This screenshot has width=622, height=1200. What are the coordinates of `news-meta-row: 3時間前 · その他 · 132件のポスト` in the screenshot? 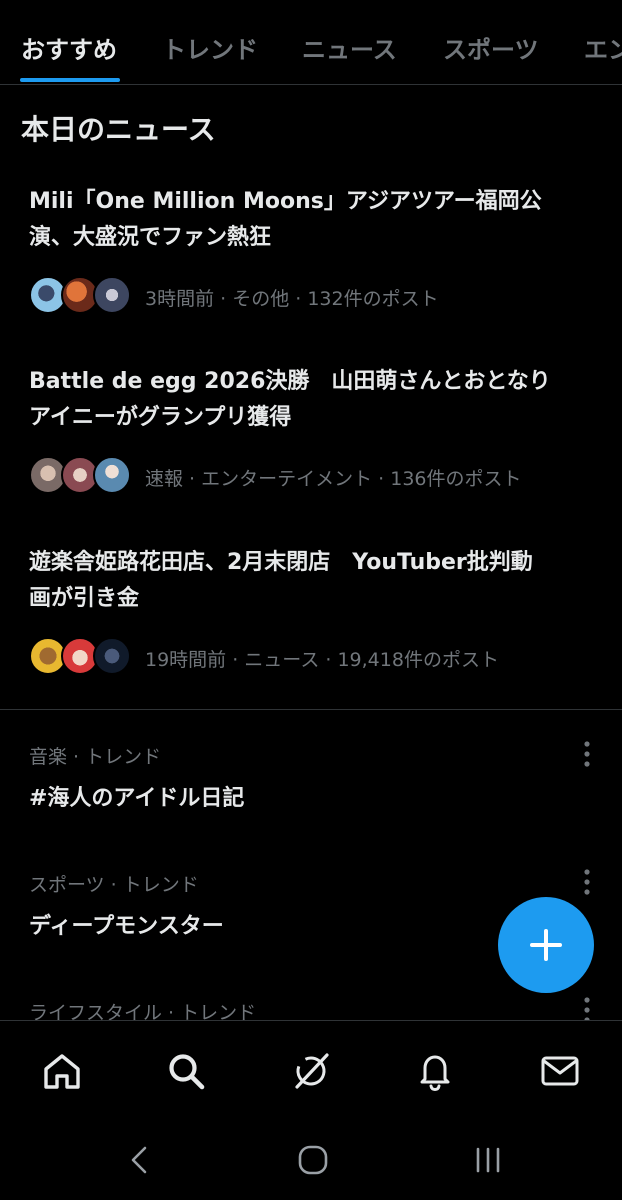 It's located at (311, 296).